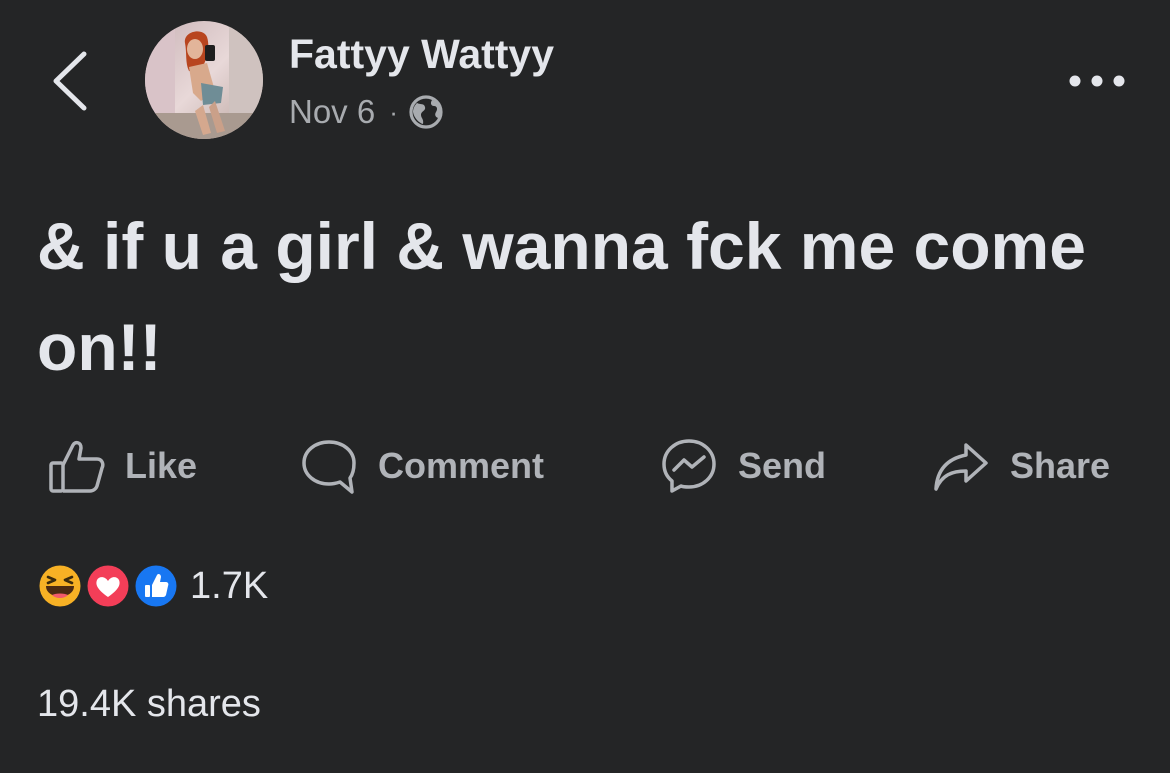  Describe the element at coordinates (161, 465) in the screenshot. I see `like-label: Like` at that location.